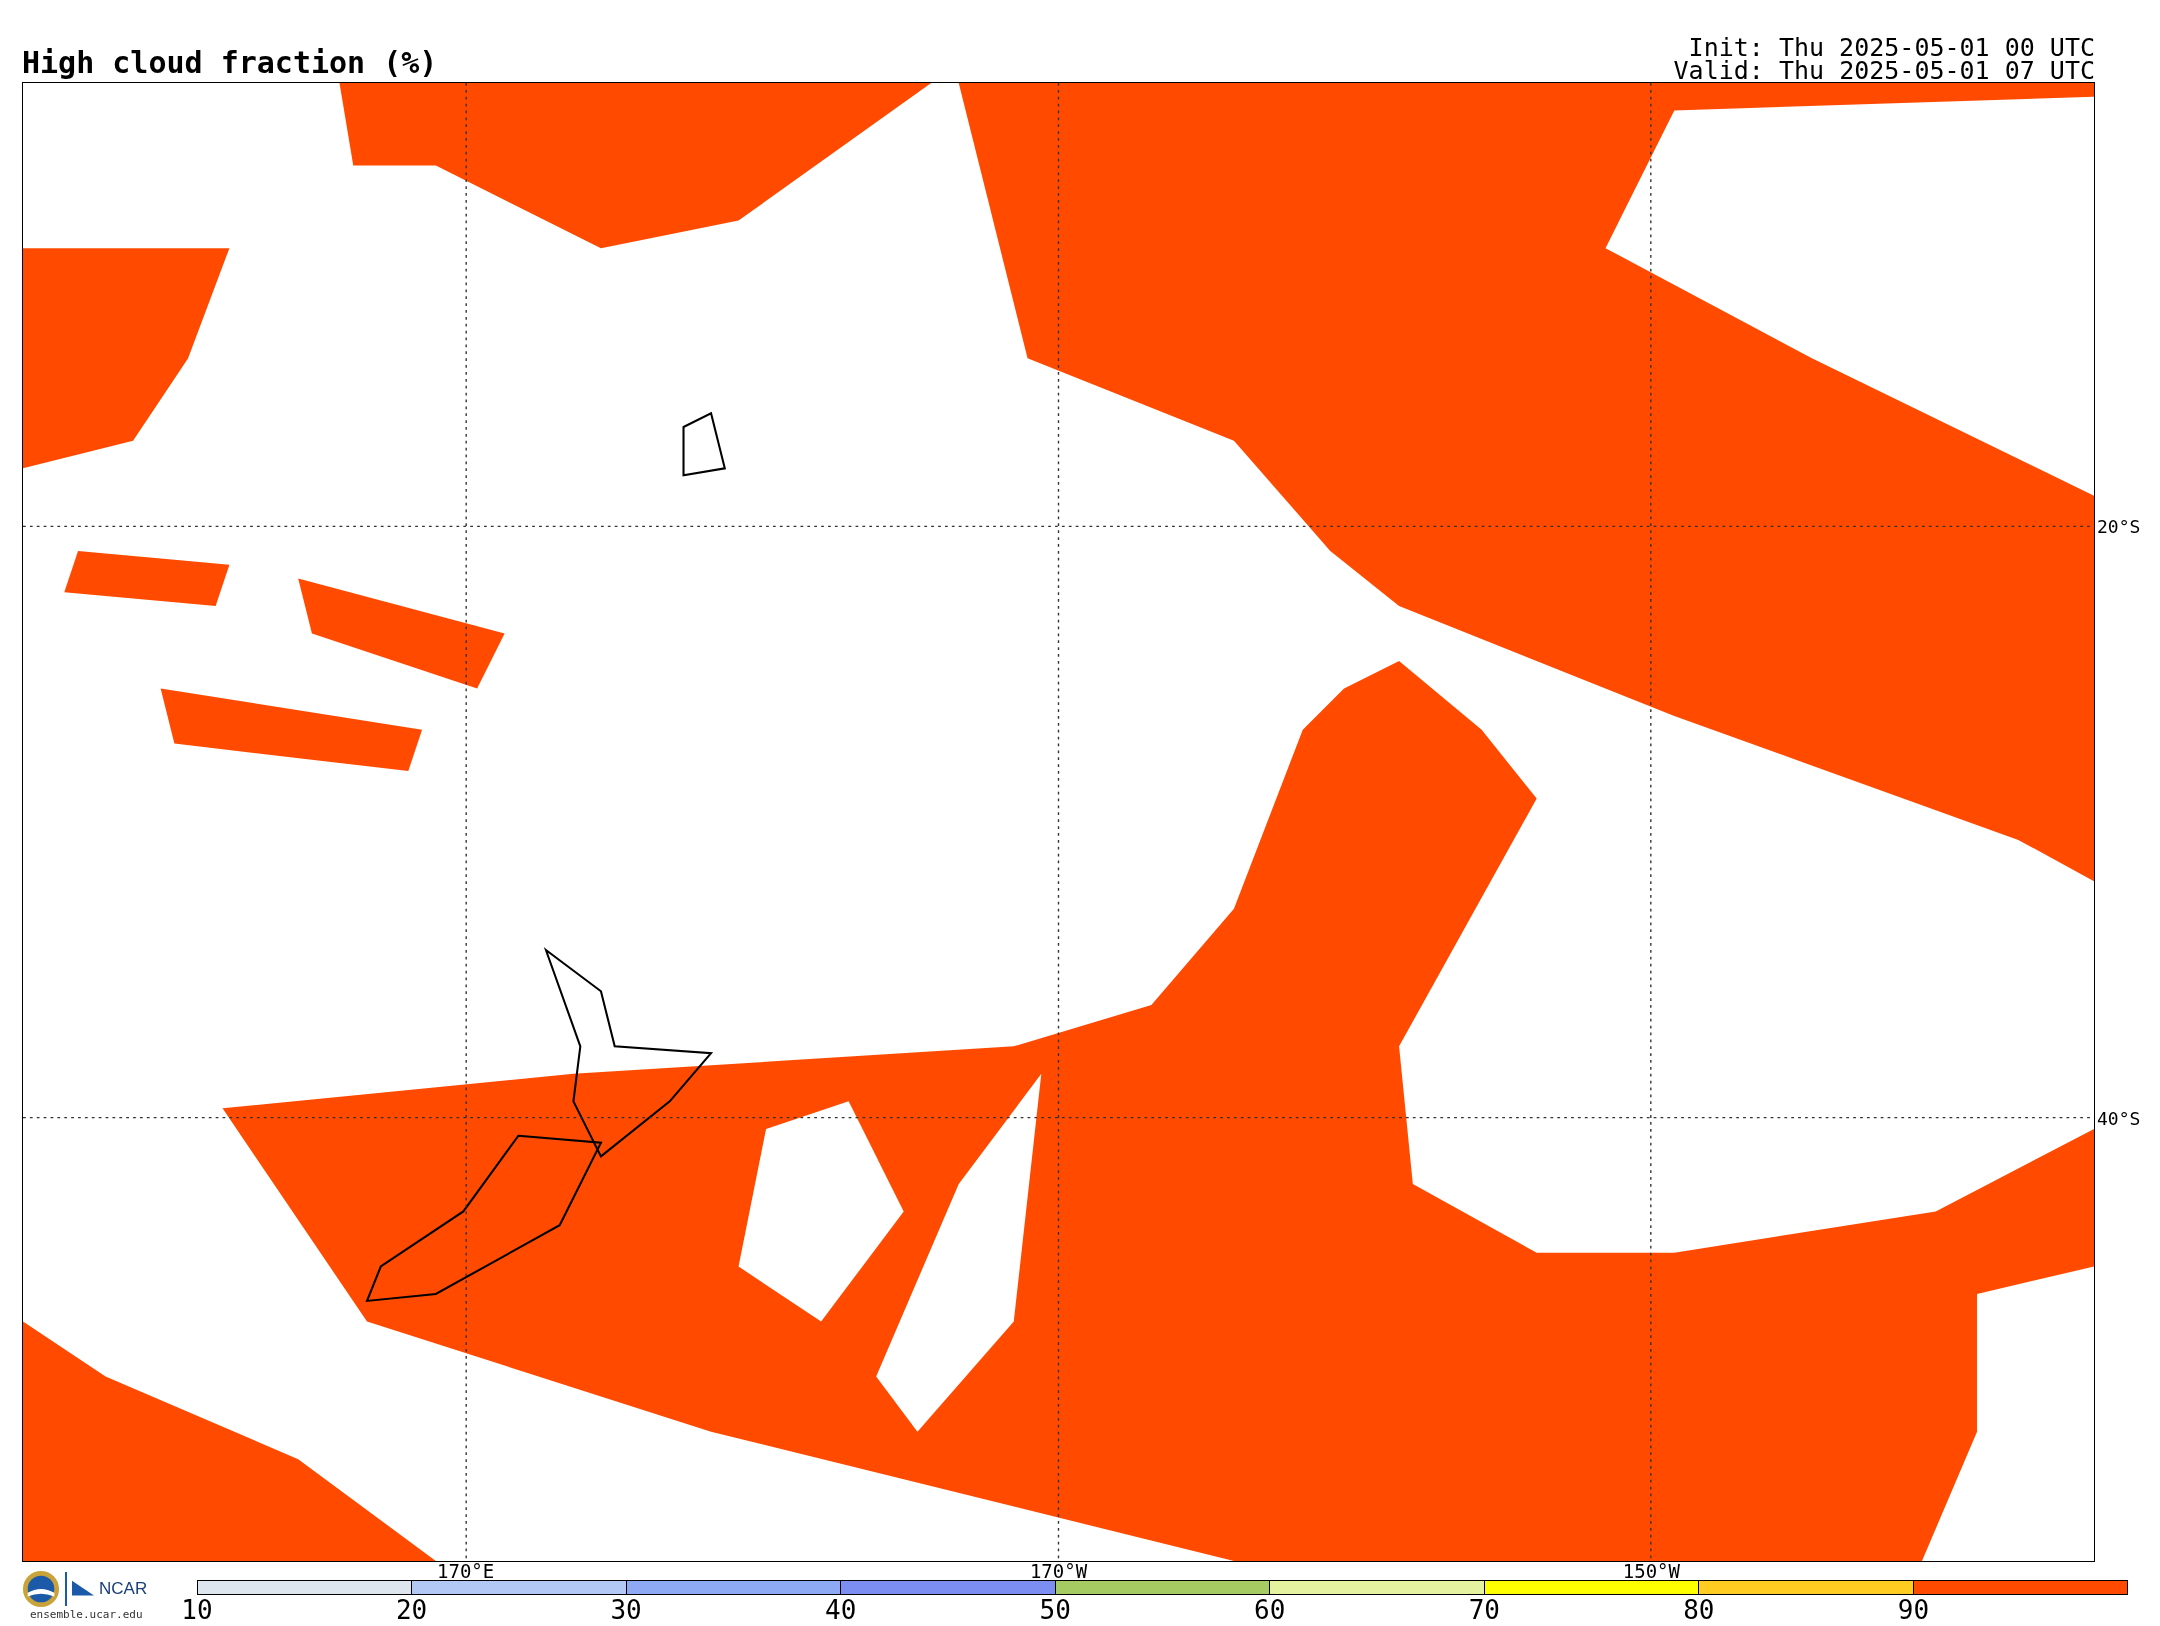 The height and width of the screenshot is (1626, 2160). Describe the element at coordinates (411, 1610) in the screenshot. I see `scale-value: 20` at that location.